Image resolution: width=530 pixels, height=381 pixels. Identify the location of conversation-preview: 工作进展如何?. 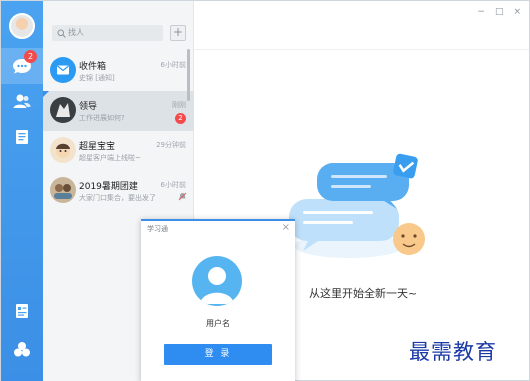
(102, 118).